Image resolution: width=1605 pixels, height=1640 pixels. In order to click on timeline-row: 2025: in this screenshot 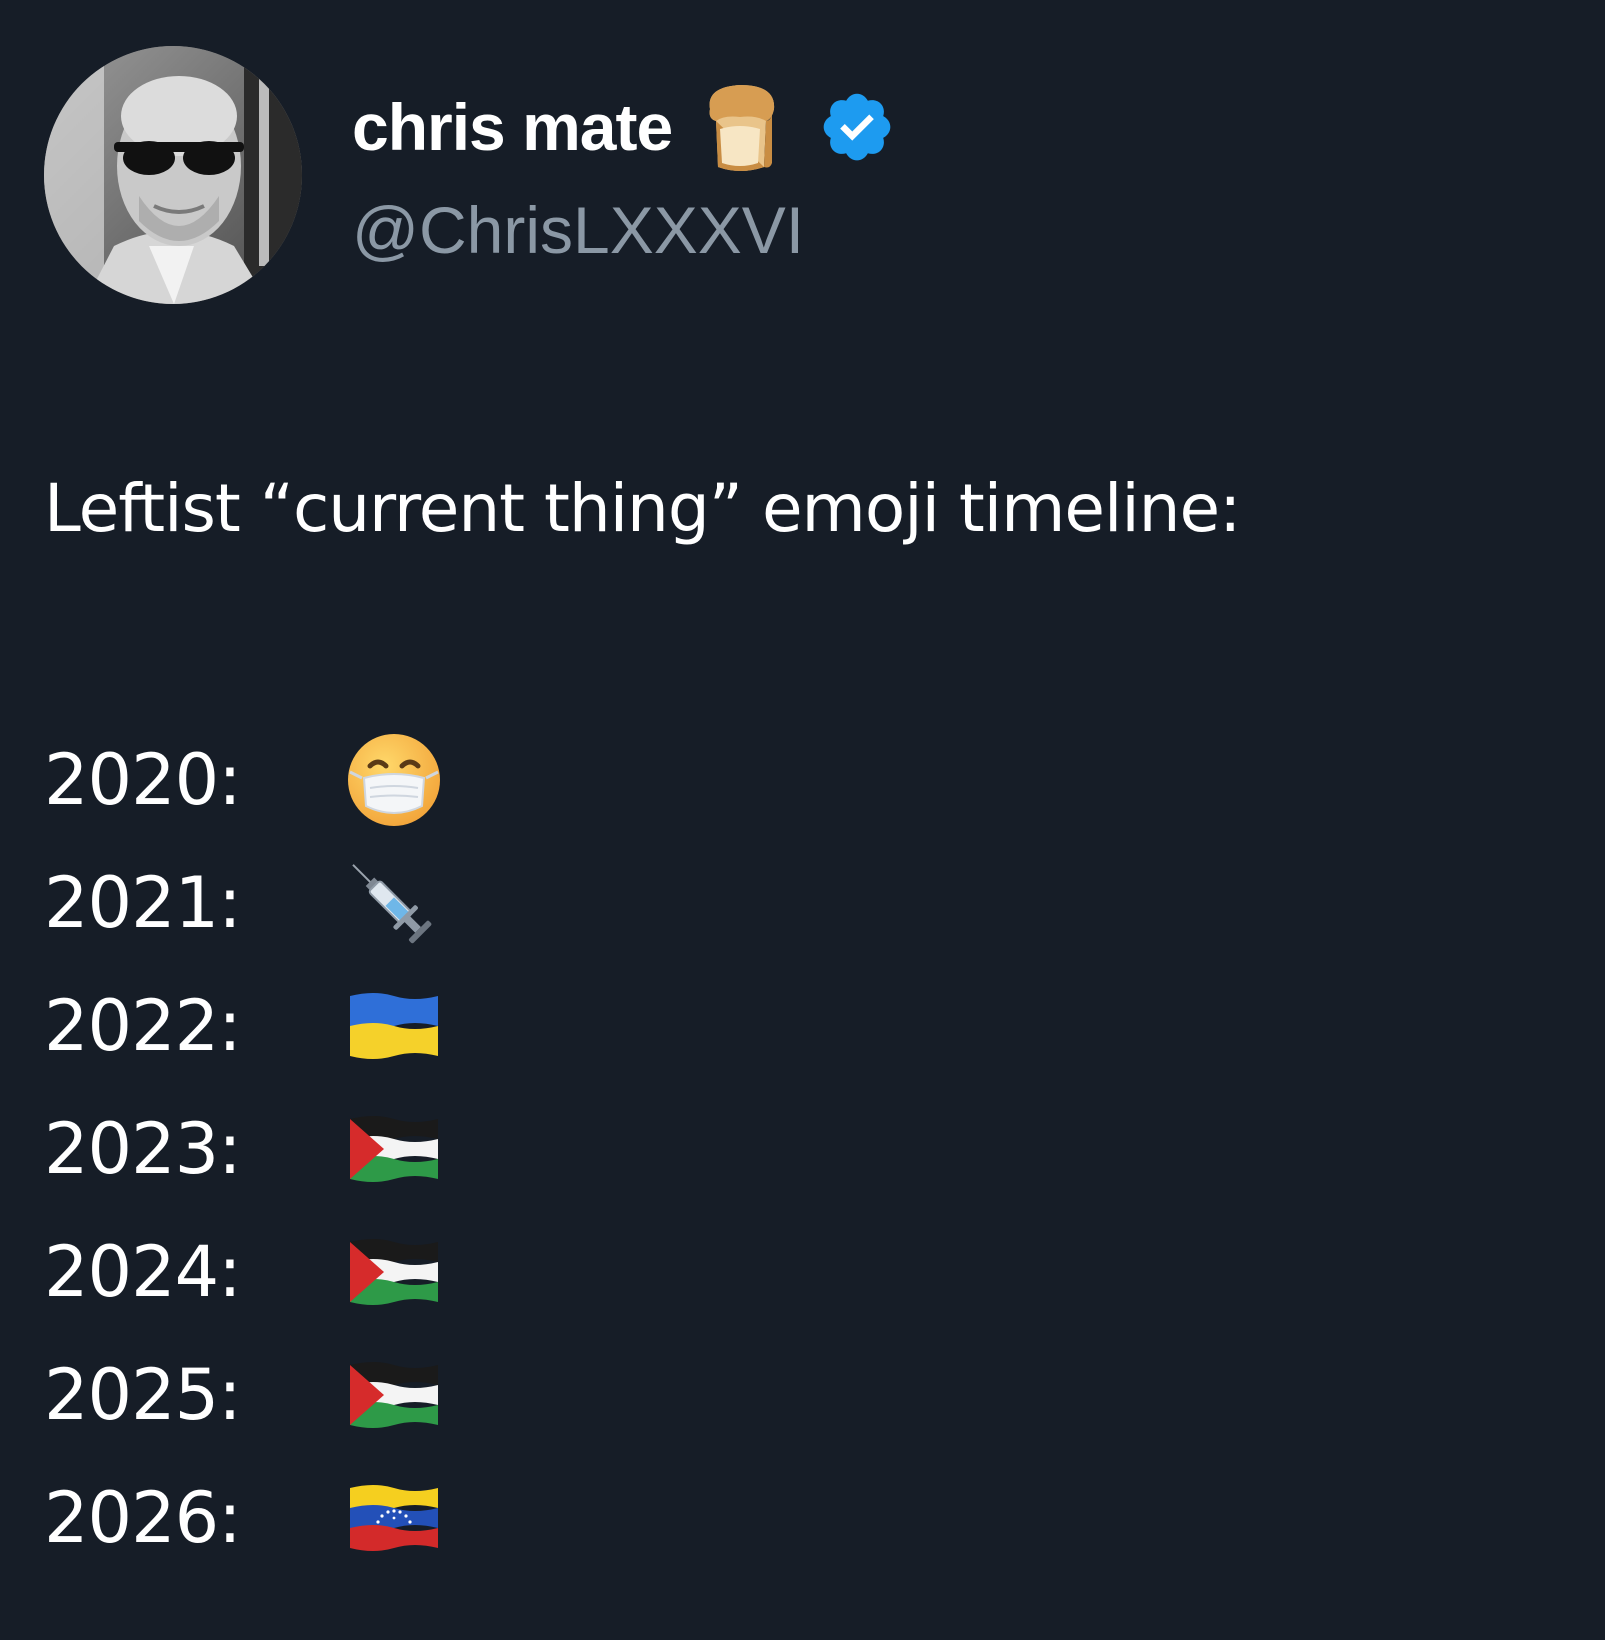, I will do `click(241, 1394)`.